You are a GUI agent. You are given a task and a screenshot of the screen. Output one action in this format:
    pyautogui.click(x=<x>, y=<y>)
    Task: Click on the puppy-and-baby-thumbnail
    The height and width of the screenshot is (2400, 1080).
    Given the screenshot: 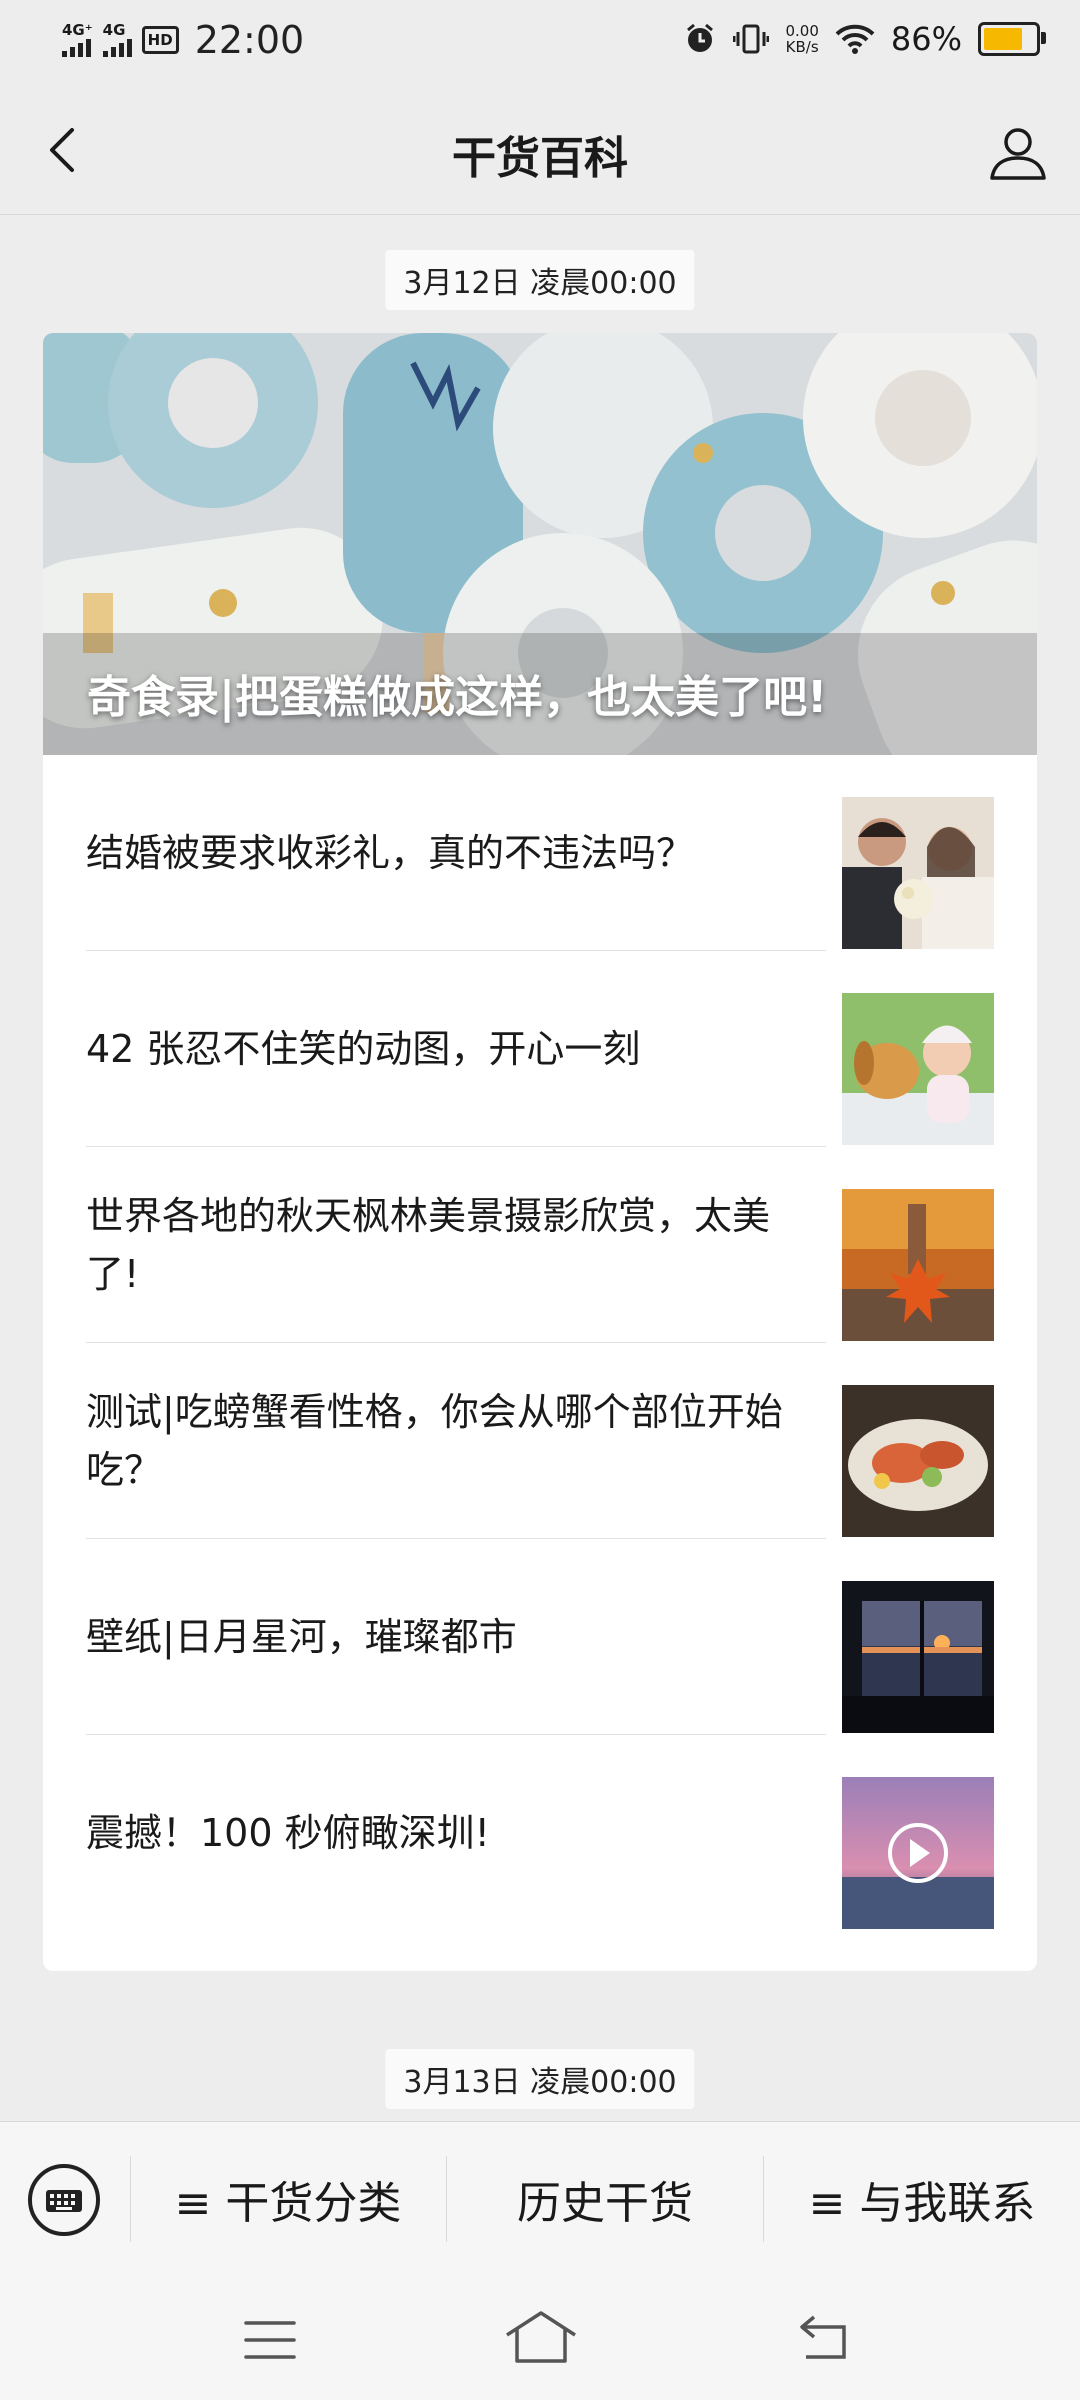 What is the action you would take?
    pyautogui.click(x=918, y=1069)
    